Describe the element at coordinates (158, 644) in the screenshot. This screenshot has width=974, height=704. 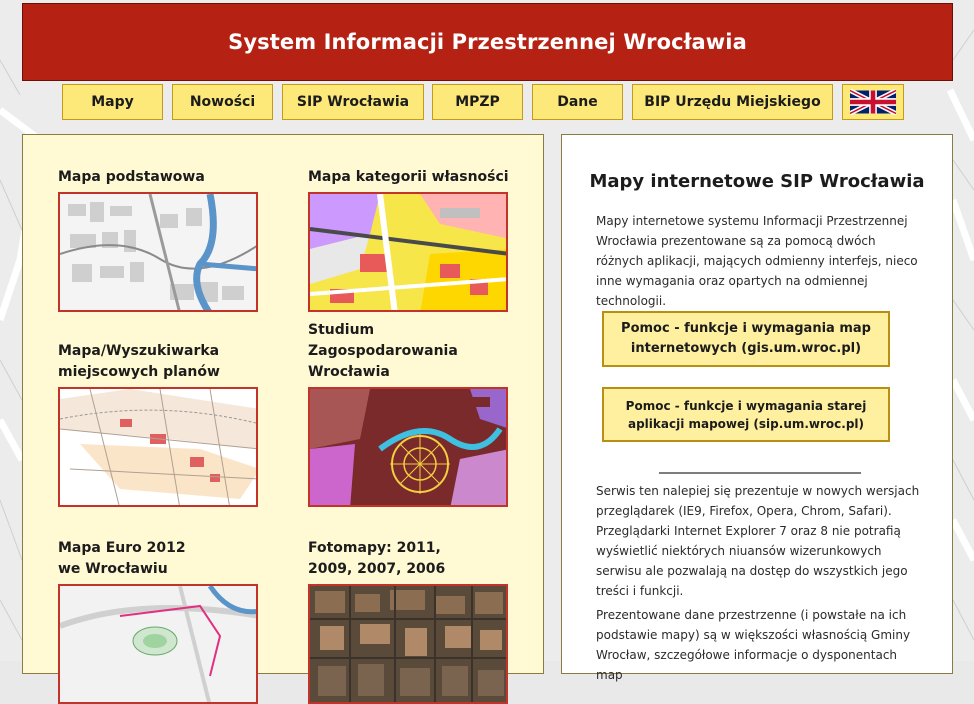
I see `euro2012-map-thumbnail` at that location.